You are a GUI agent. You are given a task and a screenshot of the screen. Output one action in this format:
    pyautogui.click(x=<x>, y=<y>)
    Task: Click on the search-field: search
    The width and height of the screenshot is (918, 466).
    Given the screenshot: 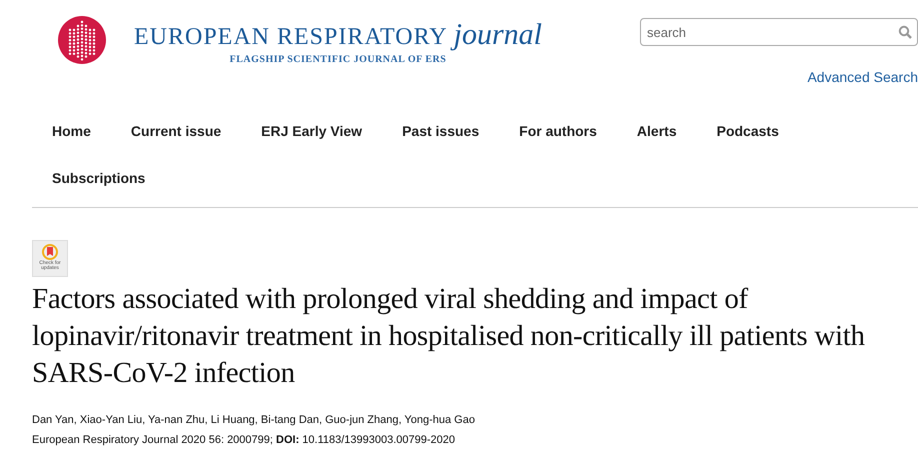 What is the action you would take?
    pyautogui.click(x=779, y=32)
    